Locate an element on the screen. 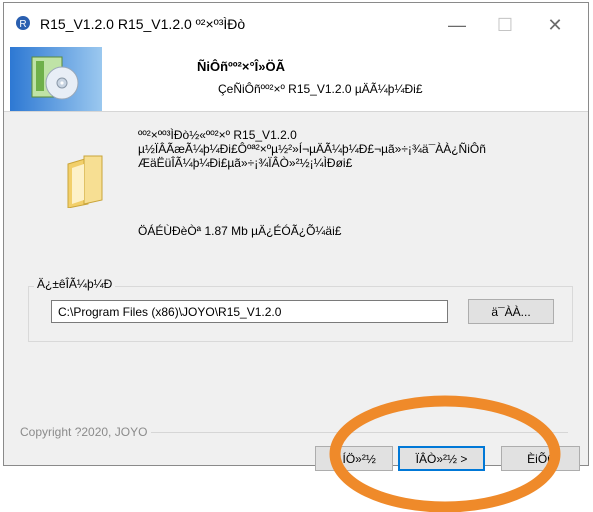 The height and width of the screenshot is (512, 593). header-subtitle: ÇeÑiÔñºº²×º R15_V1.2.0 µÄÃ¼þ¼Ði£ is located at coordinates (320, 89).